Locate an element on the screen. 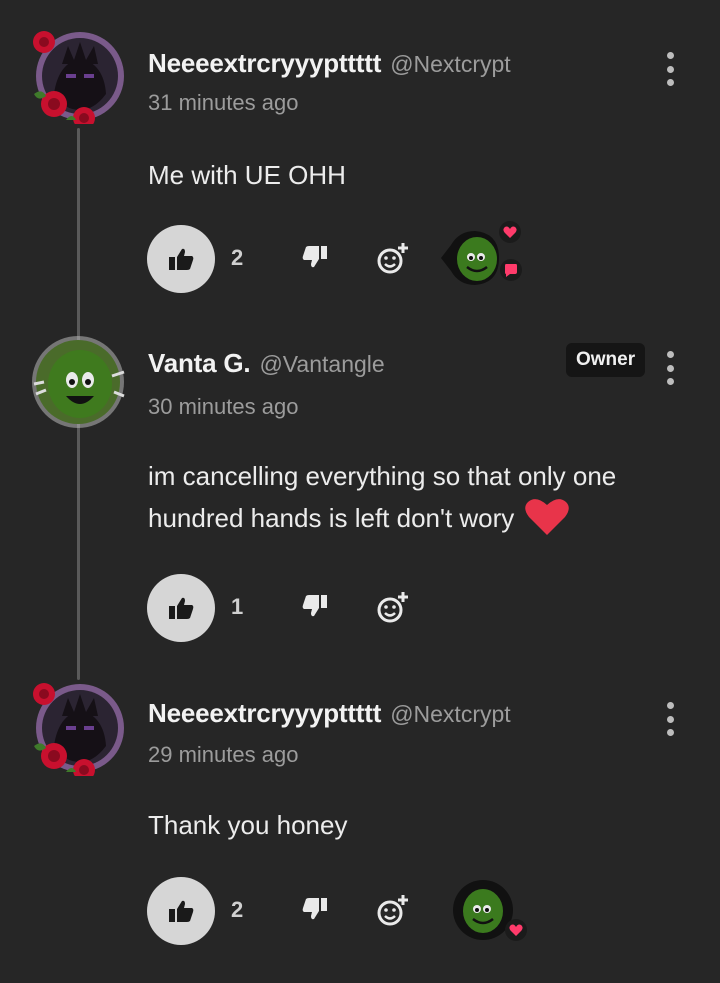  owner-badge: Owner is located at coordinates (606, 360).